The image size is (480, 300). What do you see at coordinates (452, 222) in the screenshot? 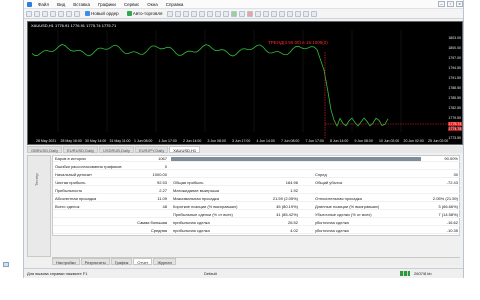
I see `report-value: -16.62` at bounding box center [452, 222].